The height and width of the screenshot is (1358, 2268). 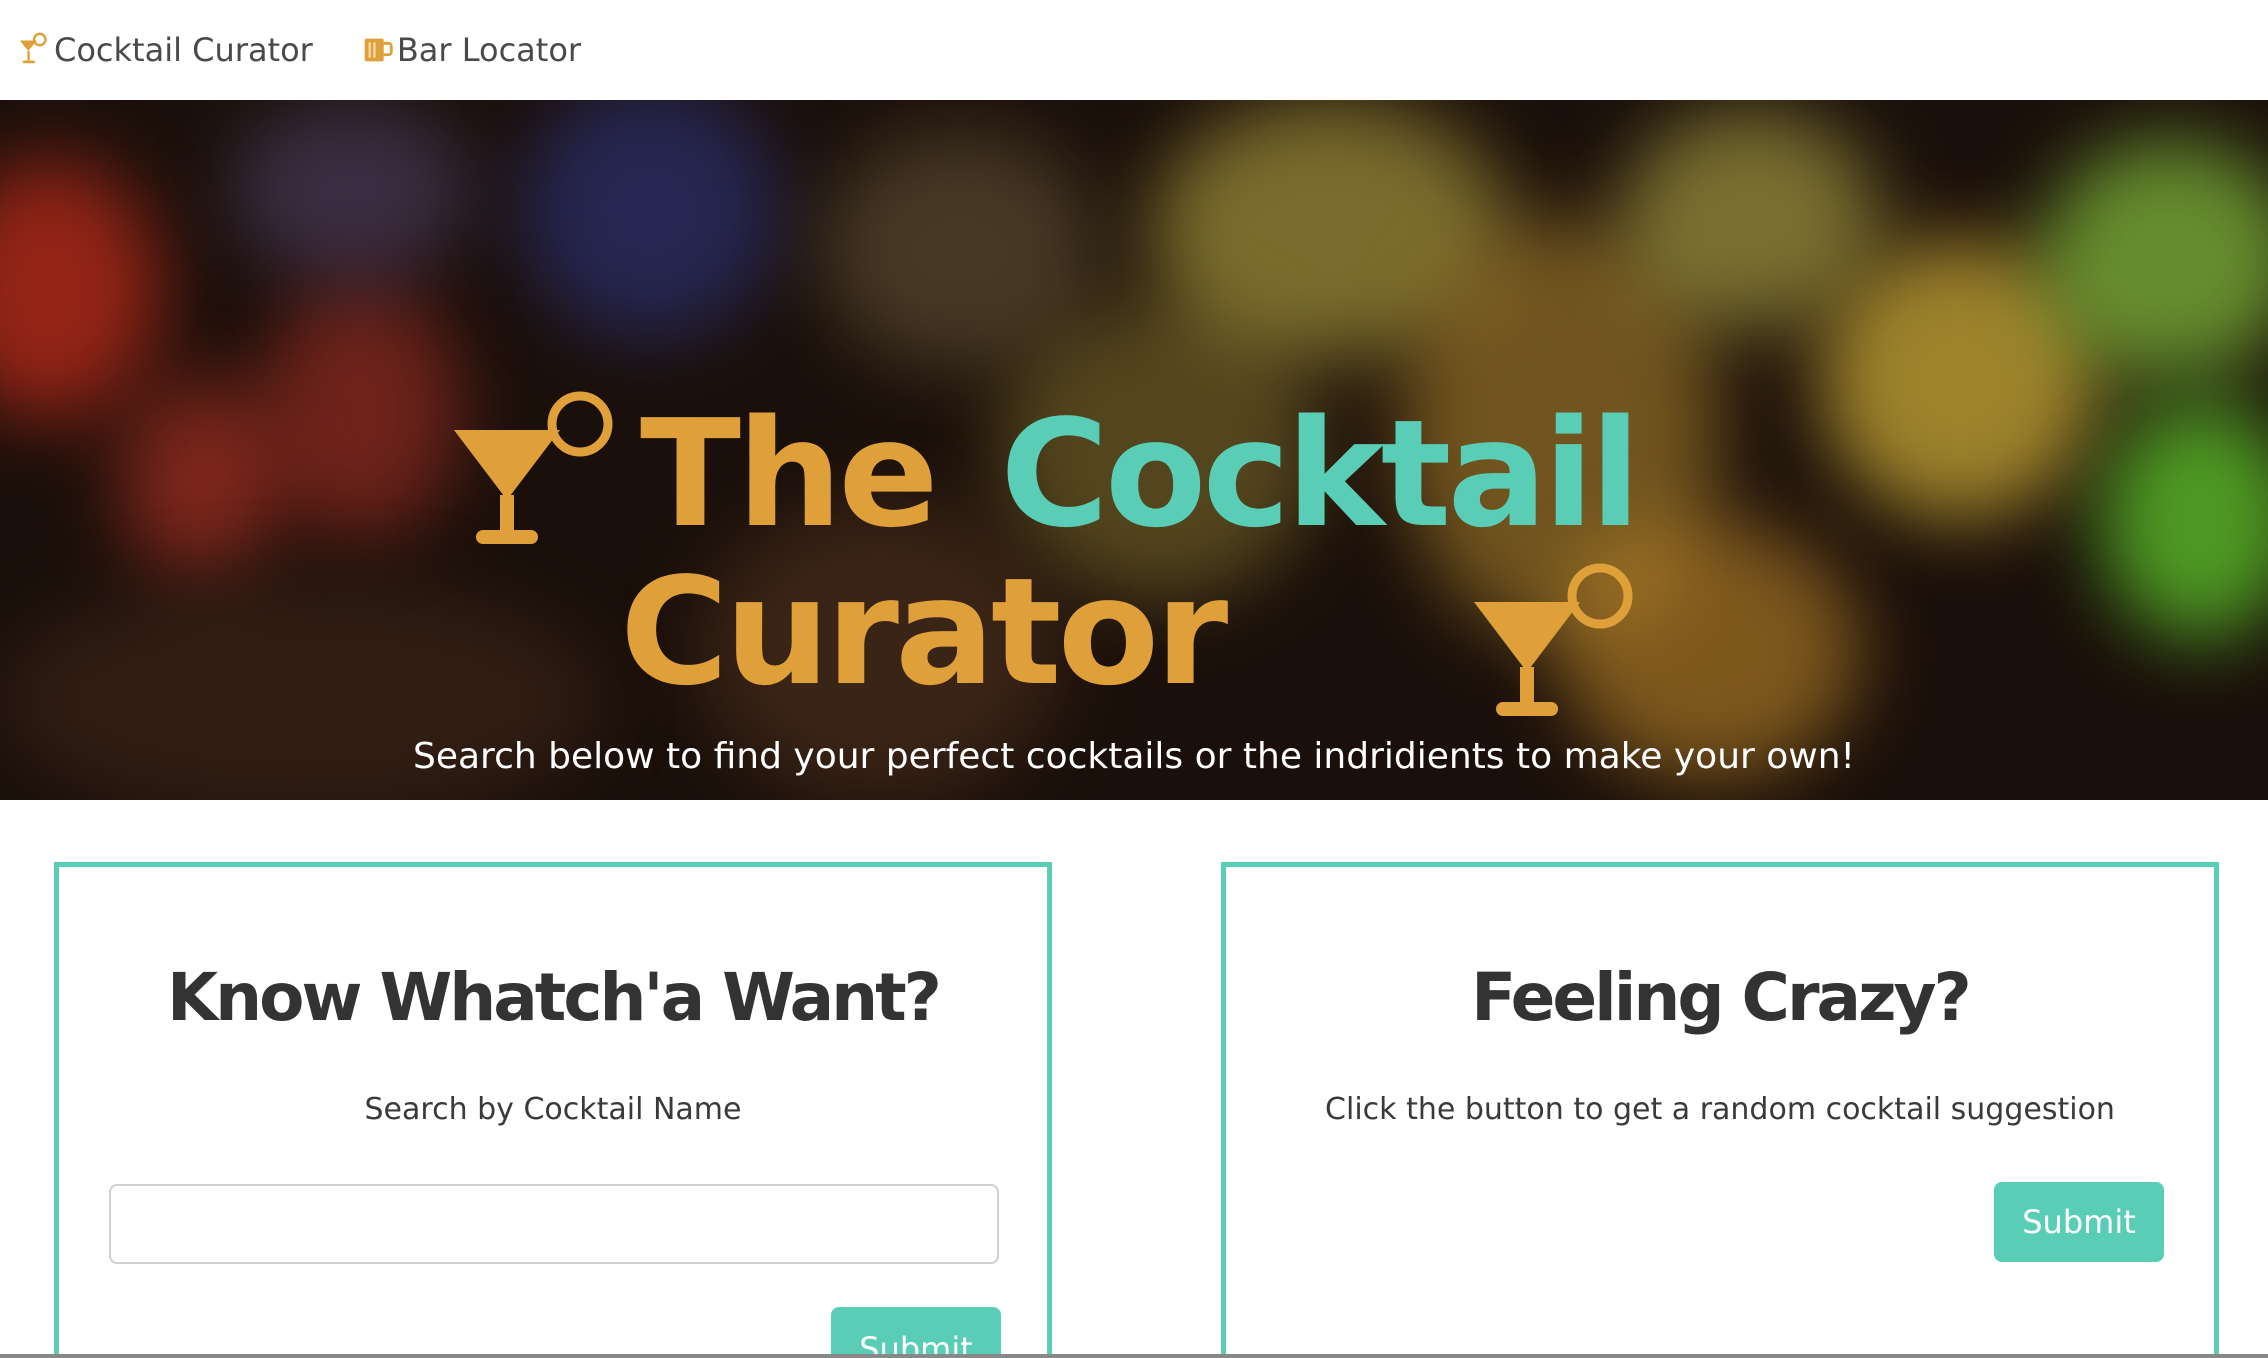 I want to click on nav-label-bar-locator: Bar Locator, so click(x=489, y=50).